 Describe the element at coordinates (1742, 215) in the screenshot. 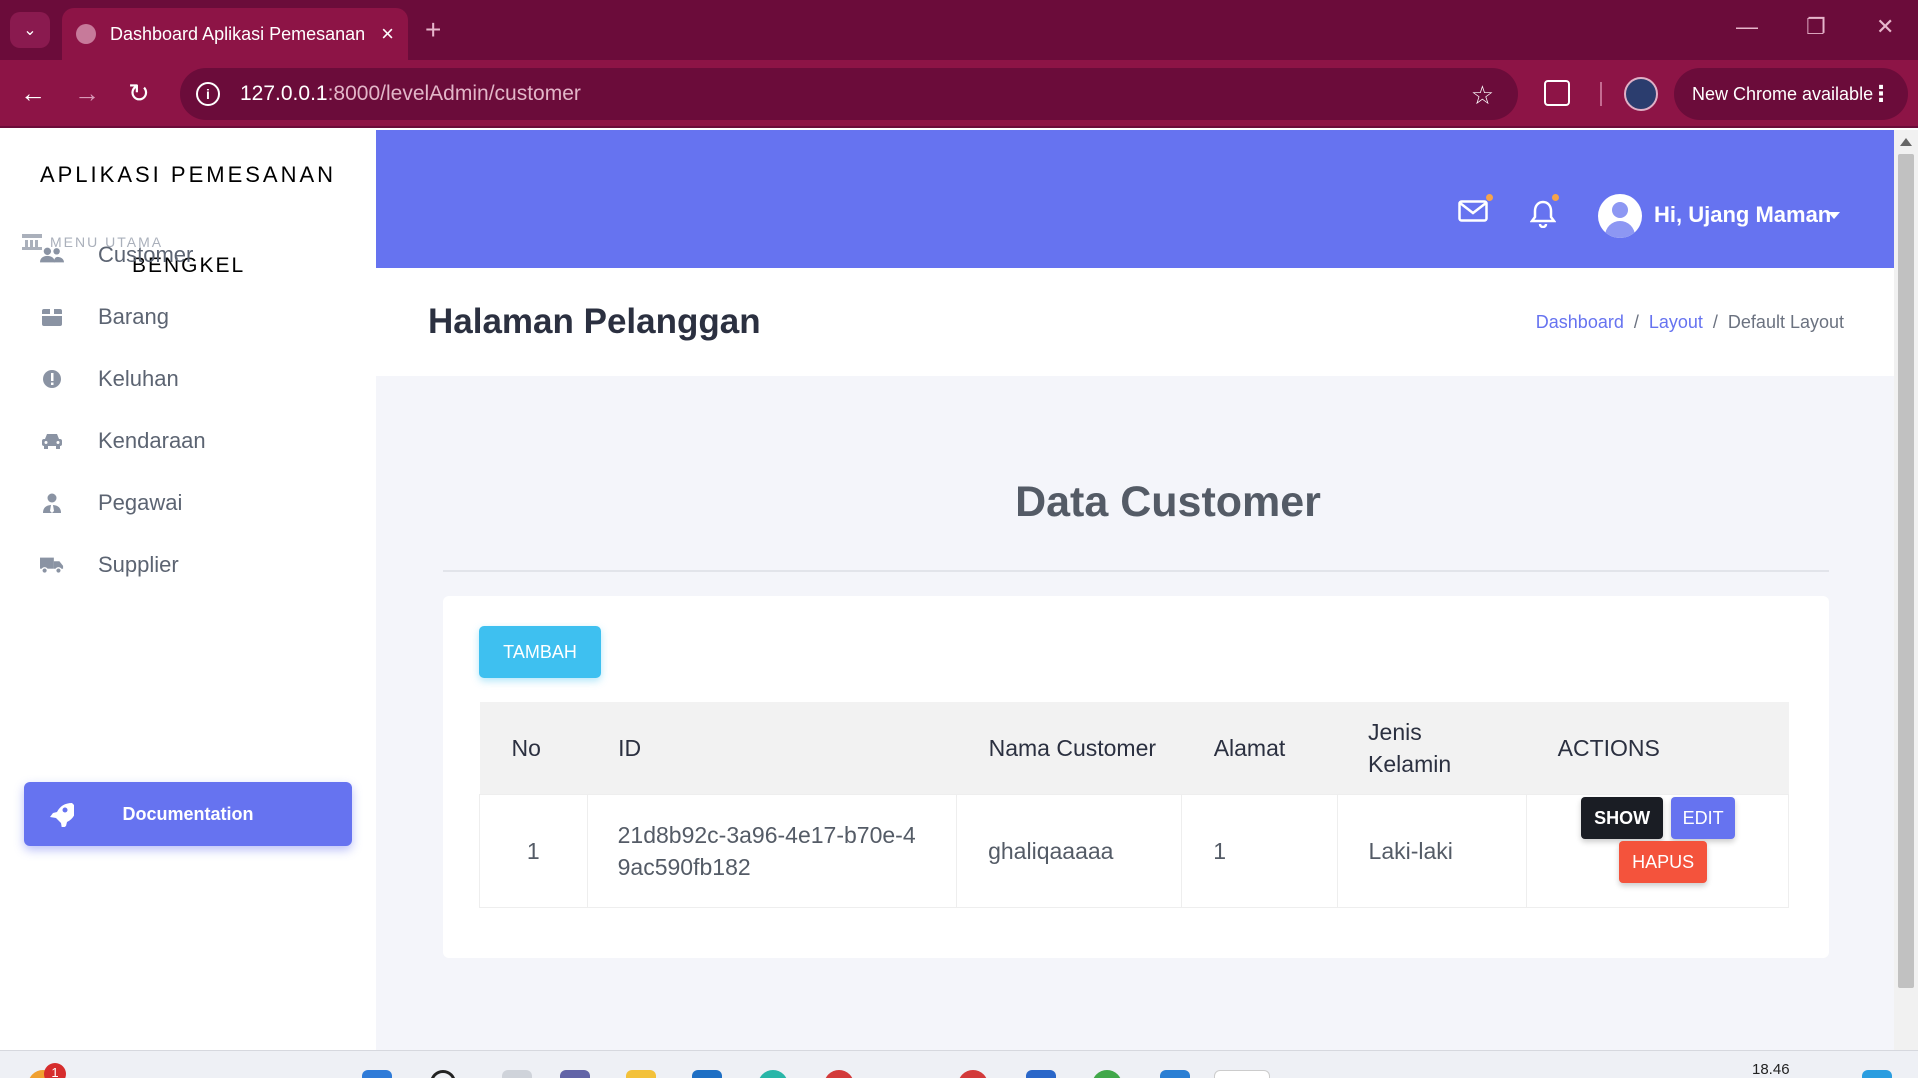

I see `user-greeting: Hi, Ujang Maman` at that location.